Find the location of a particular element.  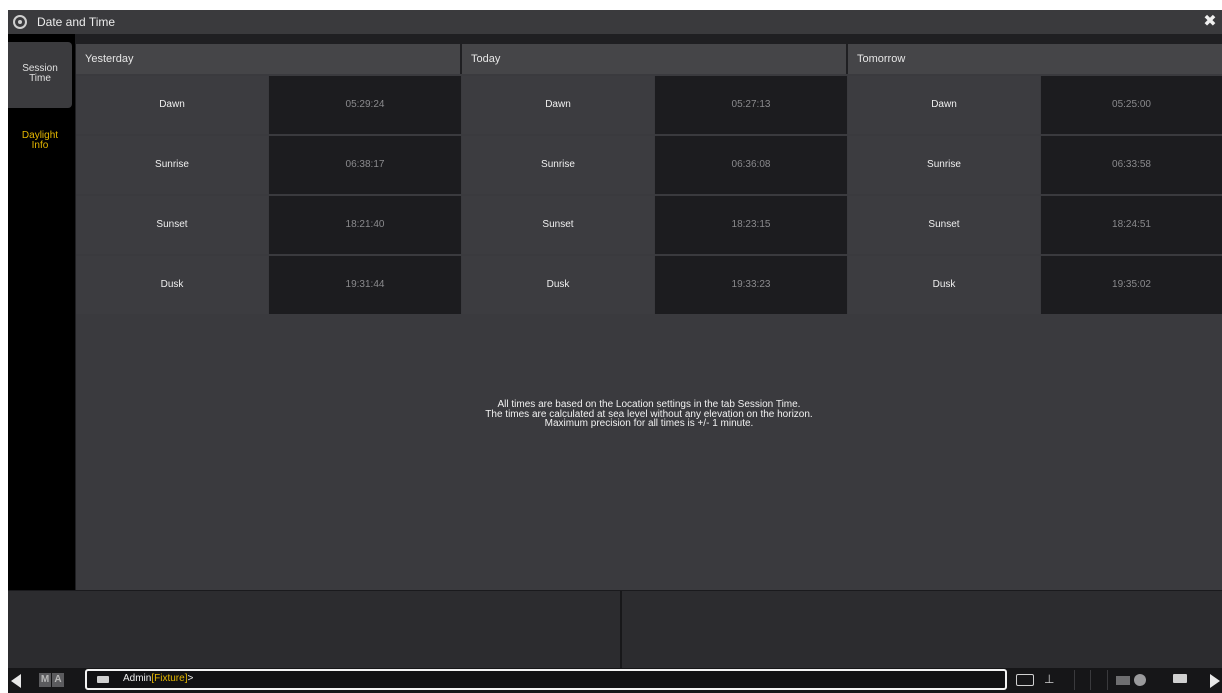

cell-value-dawn: 05:27:13 is located at coordinates (751, 105).